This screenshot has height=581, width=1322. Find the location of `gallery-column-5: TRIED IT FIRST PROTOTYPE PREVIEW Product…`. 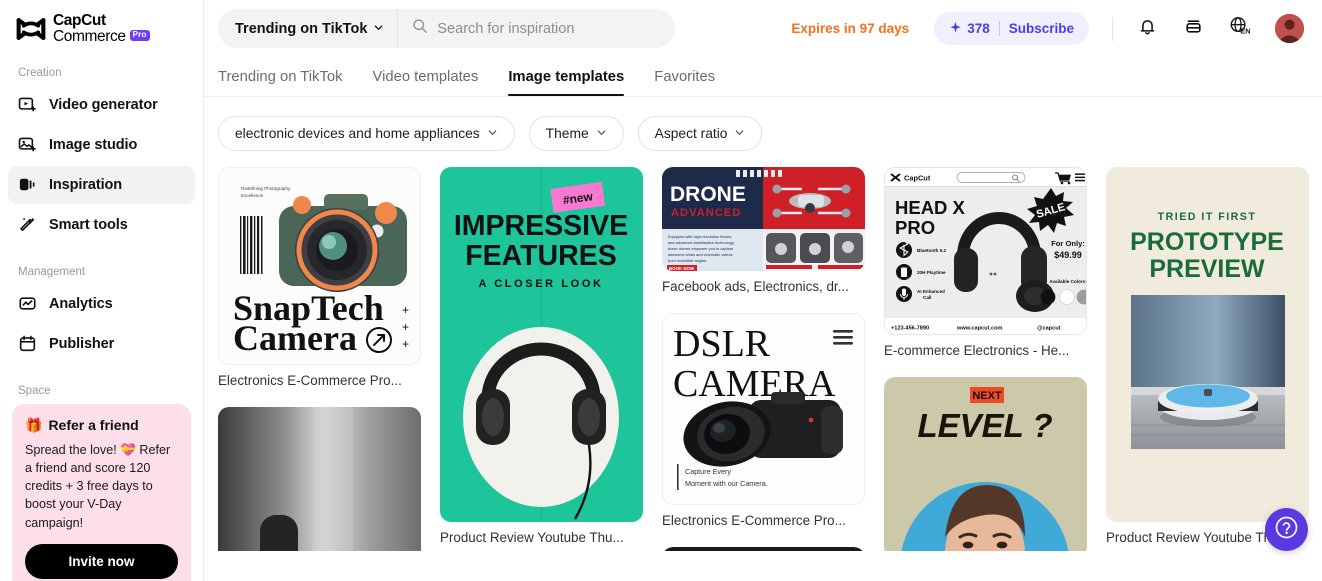

gallery-column-5: TRIED IT FIRST PROTOTYPE PREVIEW Product… is located at coordinates (1207, 359).